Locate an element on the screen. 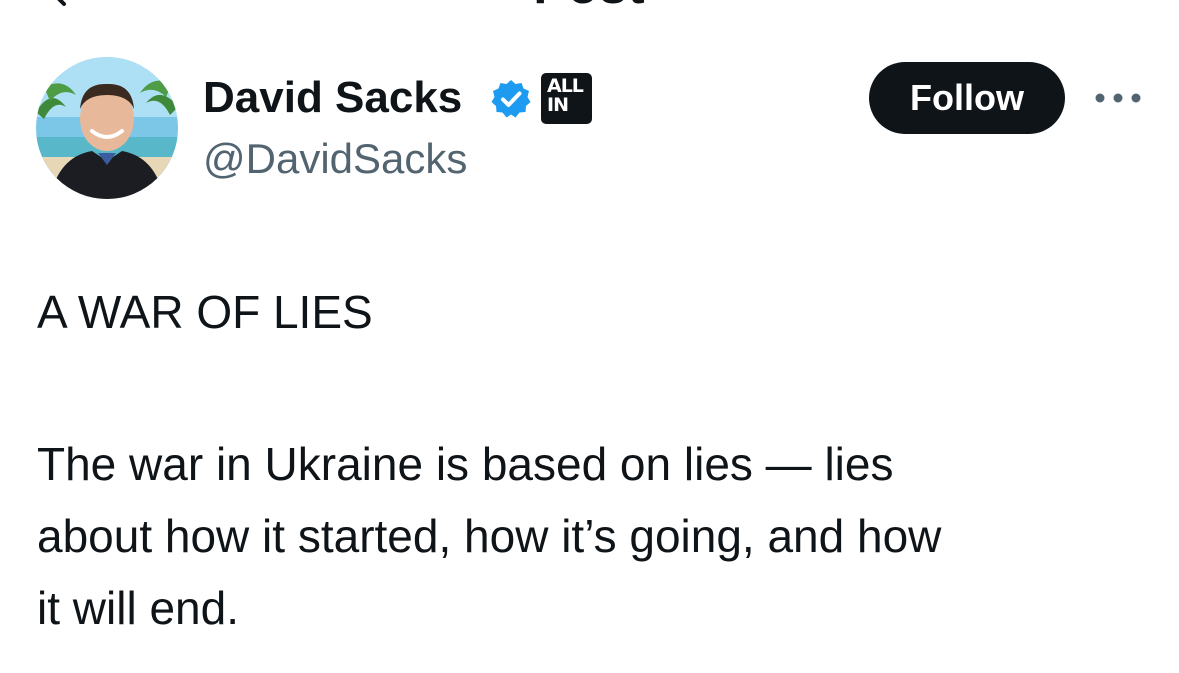 The width and height of the screenshot is (1179, 673). post-body-line: it will end. is located at coordinates (138, 608).